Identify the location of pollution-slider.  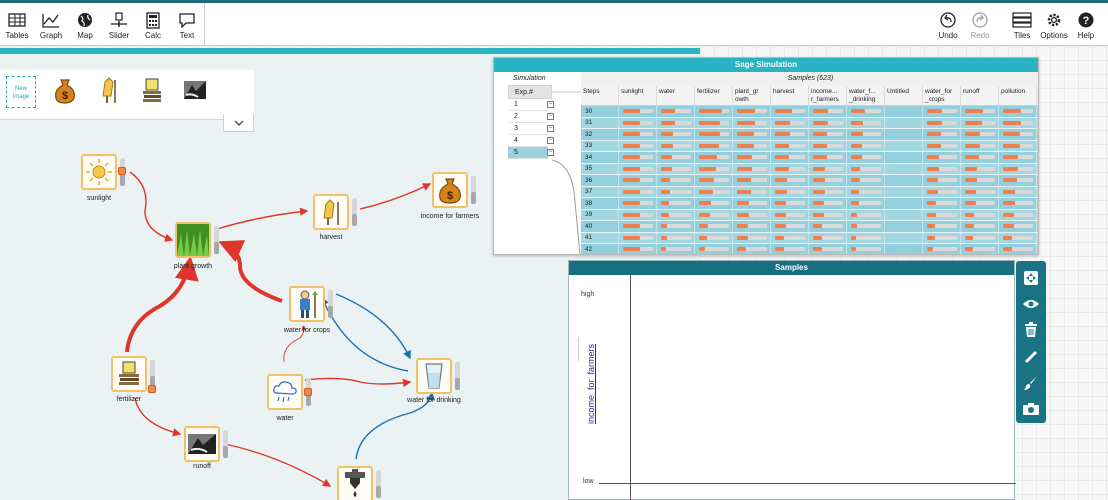
(378, 484).